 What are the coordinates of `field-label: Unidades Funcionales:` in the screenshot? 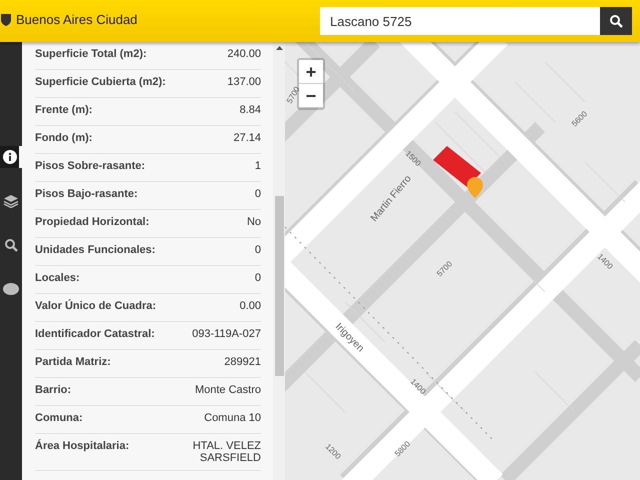 It's located at (95, 250).